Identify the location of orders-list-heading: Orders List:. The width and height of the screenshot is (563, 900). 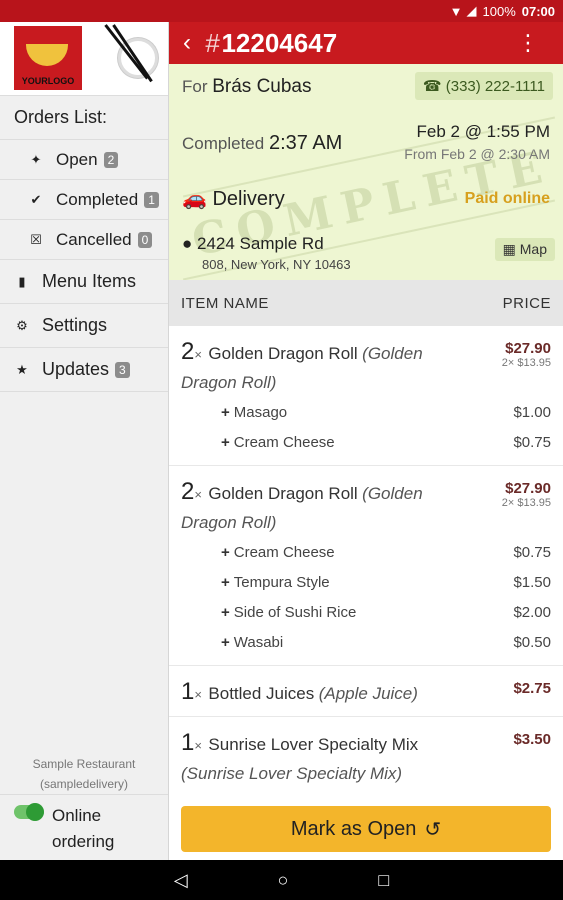
(84, 118).